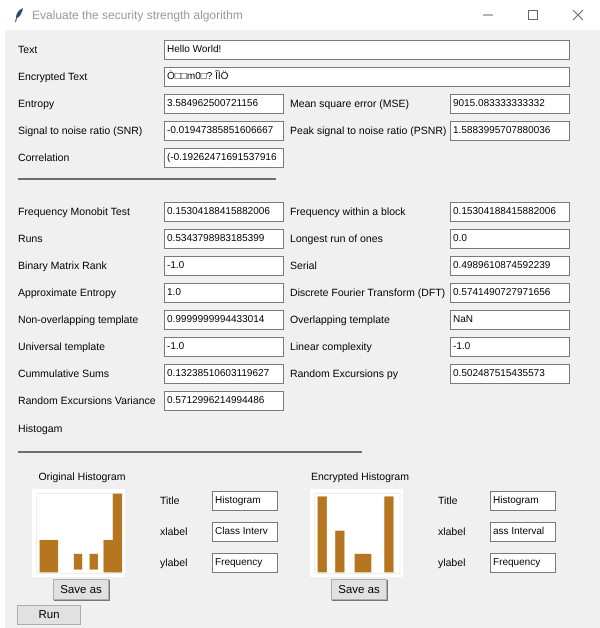 The width and height of the screenshot is (600, 628). Describe the element at coordinates (348, 212) in the screenshot. I see `field-label: Frequency within a block` at that location.